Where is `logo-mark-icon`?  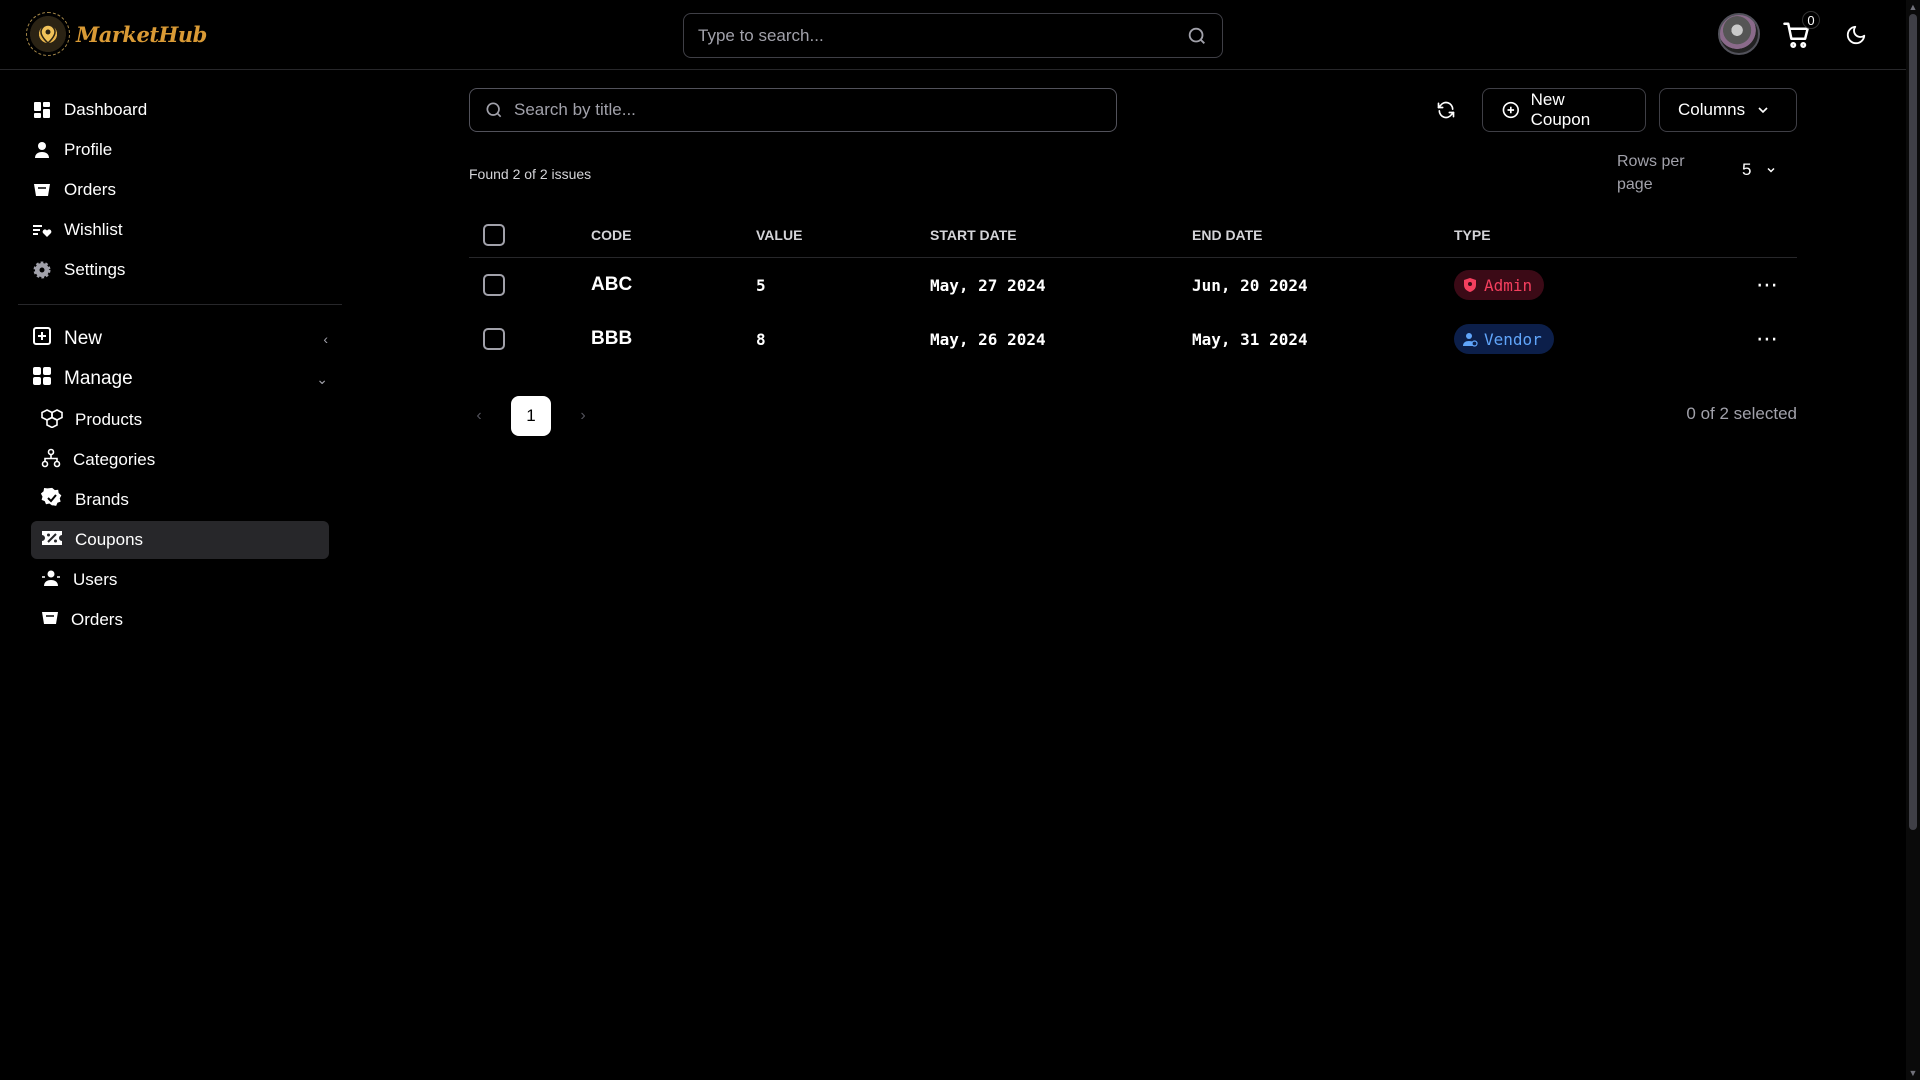 logo-mark-icon is located at coordinates (48, 34).